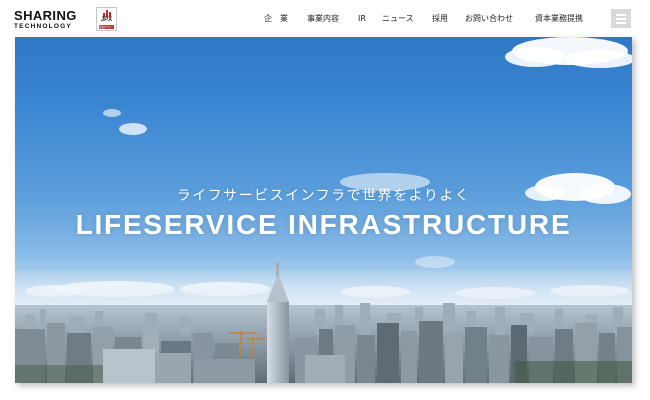 The width and height of the screenshot is (650, 400). What do you see at coordinates (59, 374) in the screenshot?
I see `trees-left` at bounding box center [59, 374].